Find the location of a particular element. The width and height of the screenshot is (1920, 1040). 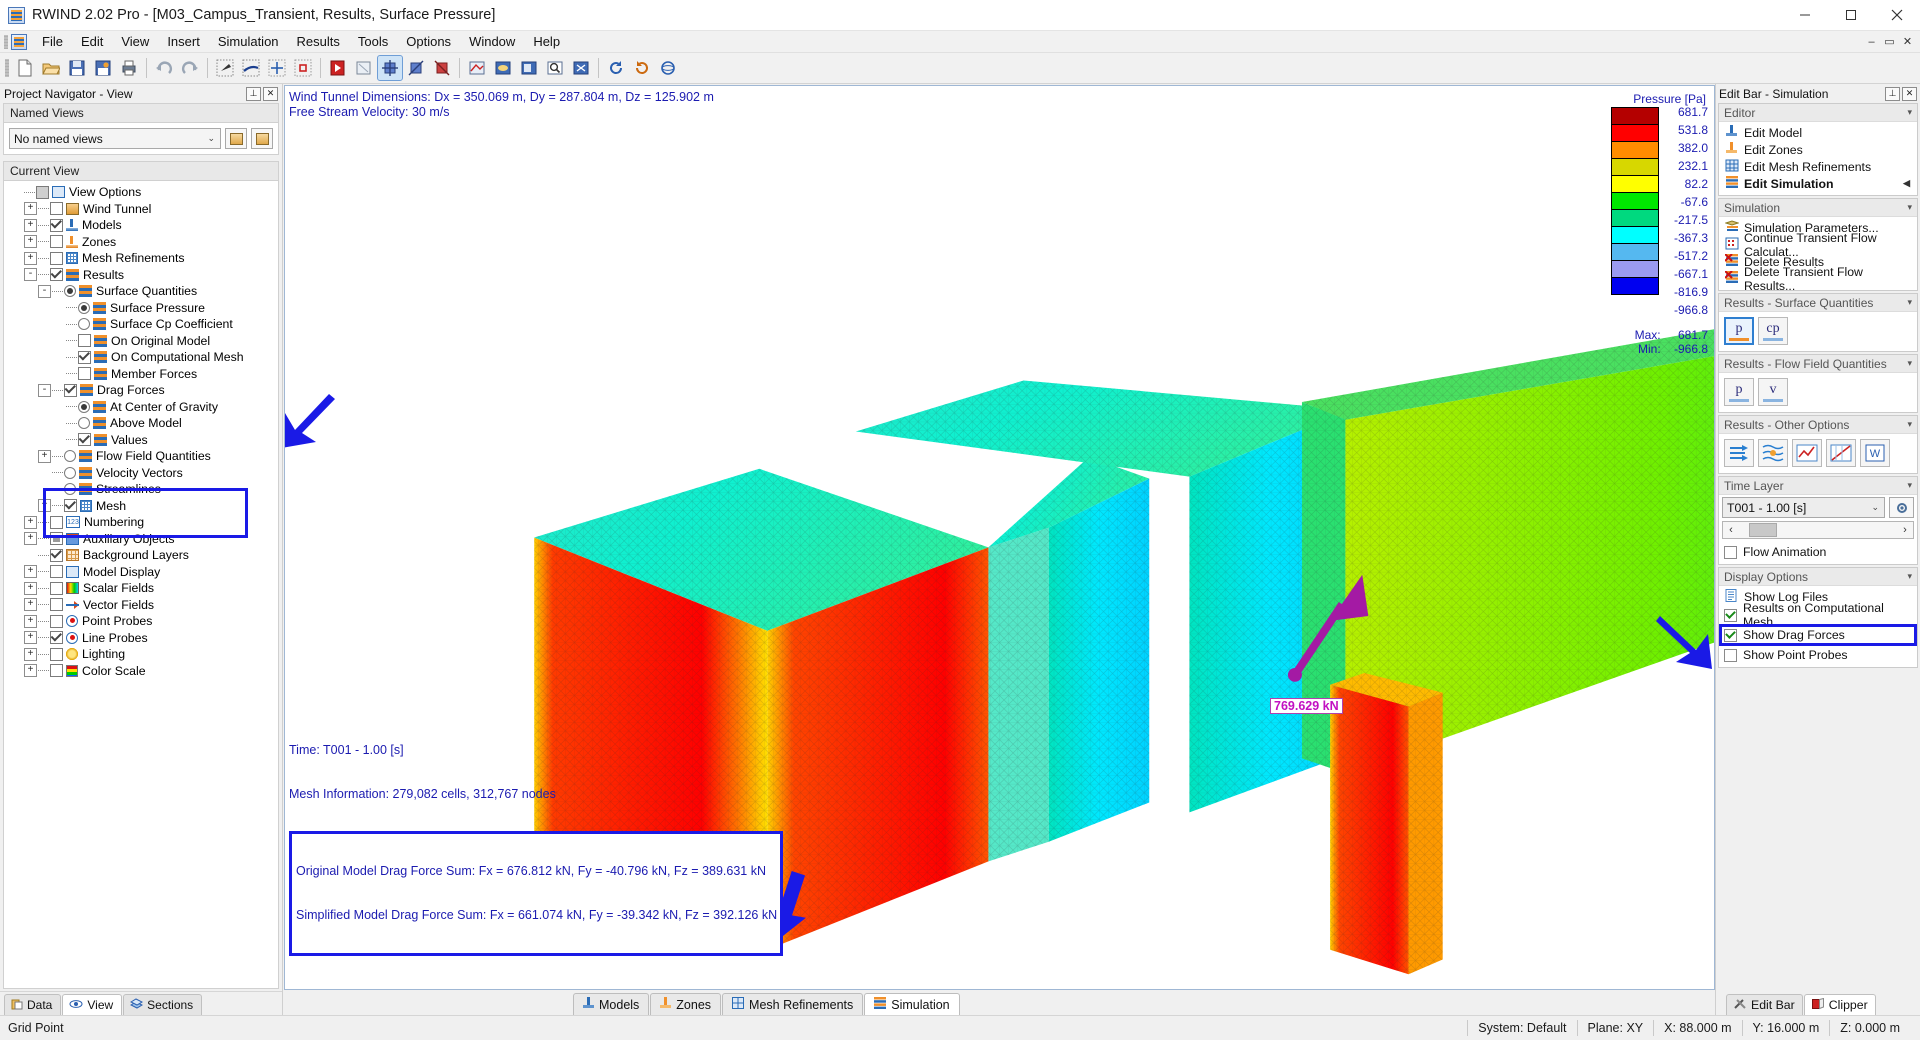

tree-item-values: Values is located at coordinates (144, 440).